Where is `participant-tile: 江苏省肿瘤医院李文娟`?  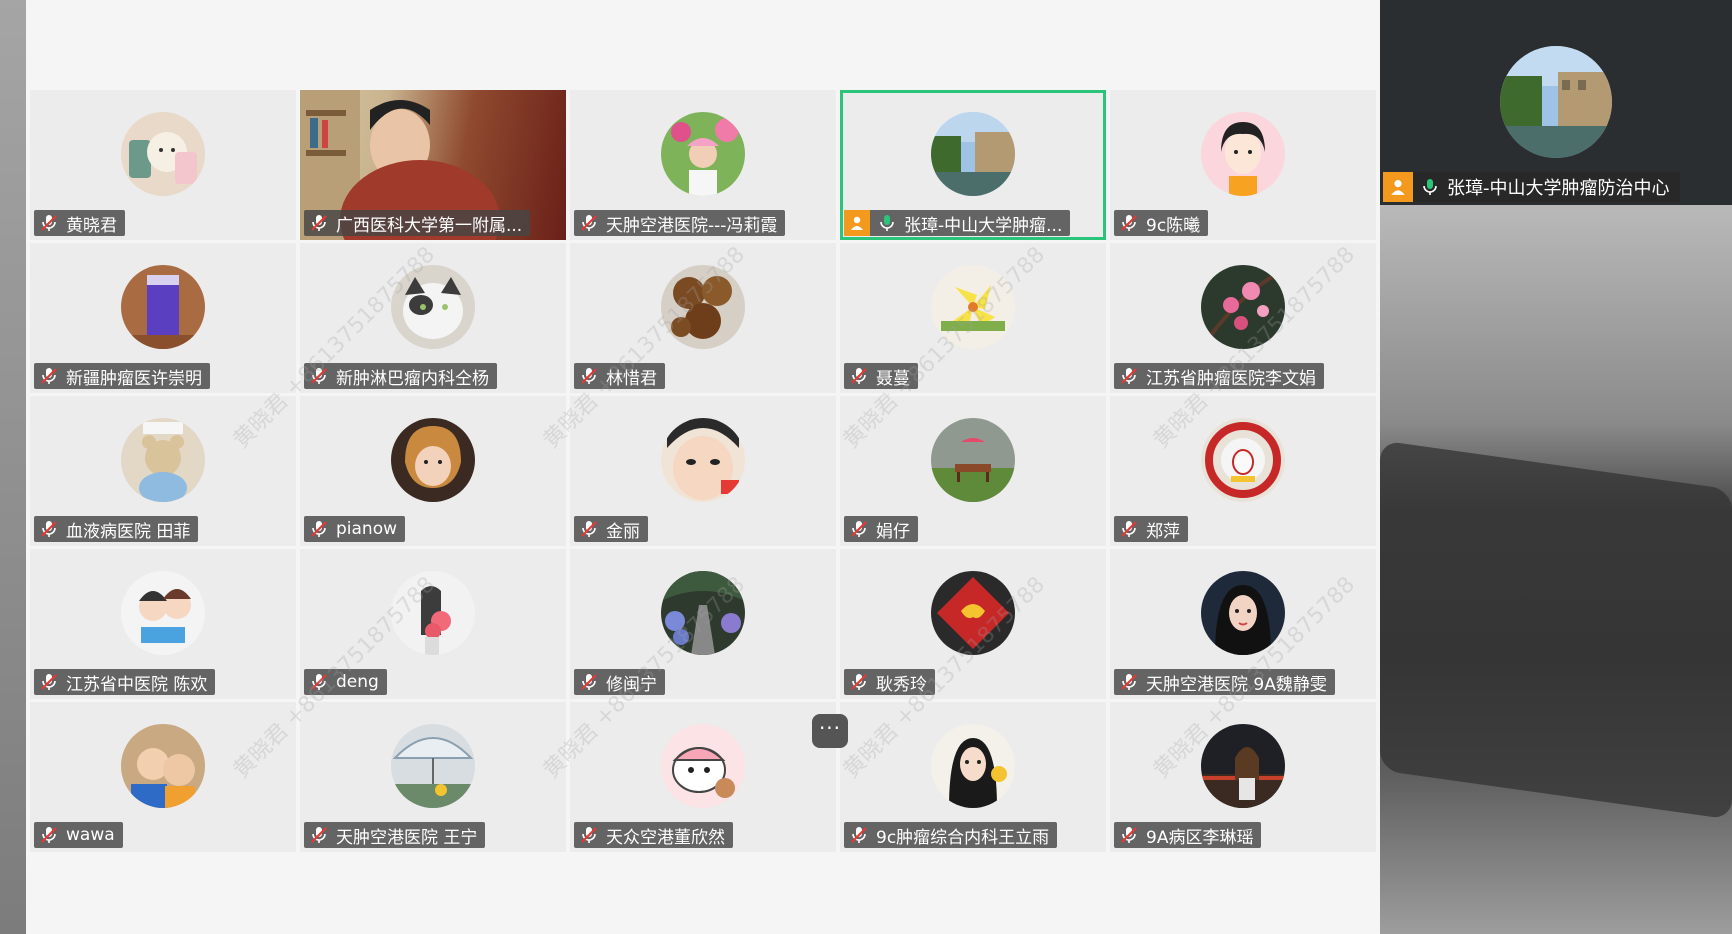
participant-tile: 江苏省肿瘤医院李文娟 is located at coordinates (1243, 318).